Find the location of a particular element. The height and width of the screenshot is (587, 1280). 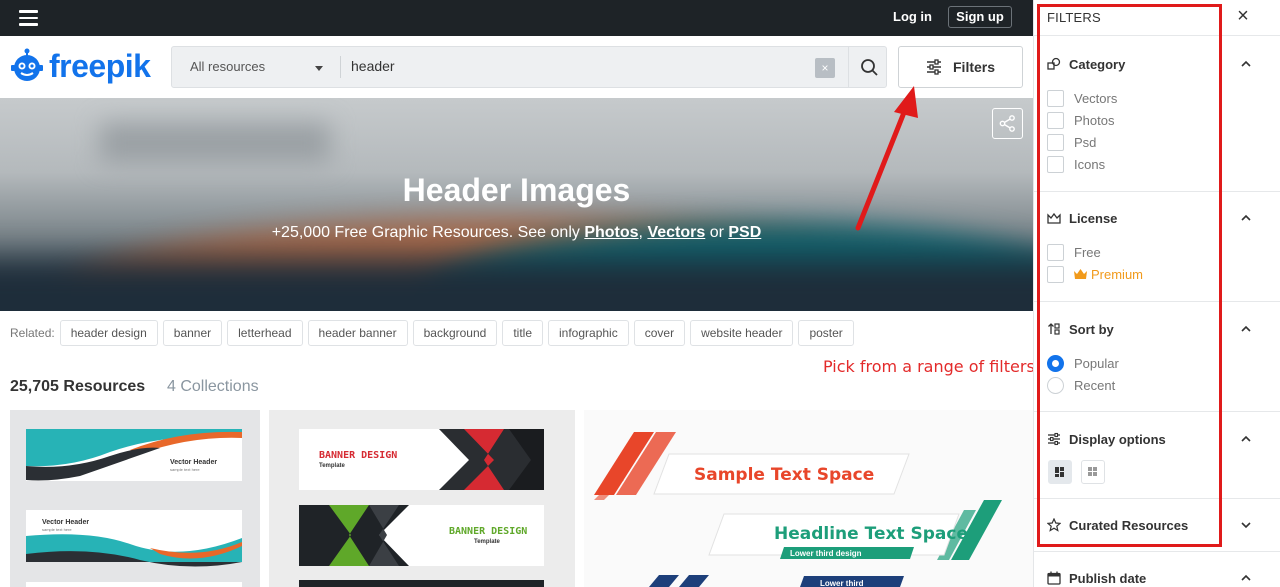

option-label: Psd is located at coordinates (1085, 142).